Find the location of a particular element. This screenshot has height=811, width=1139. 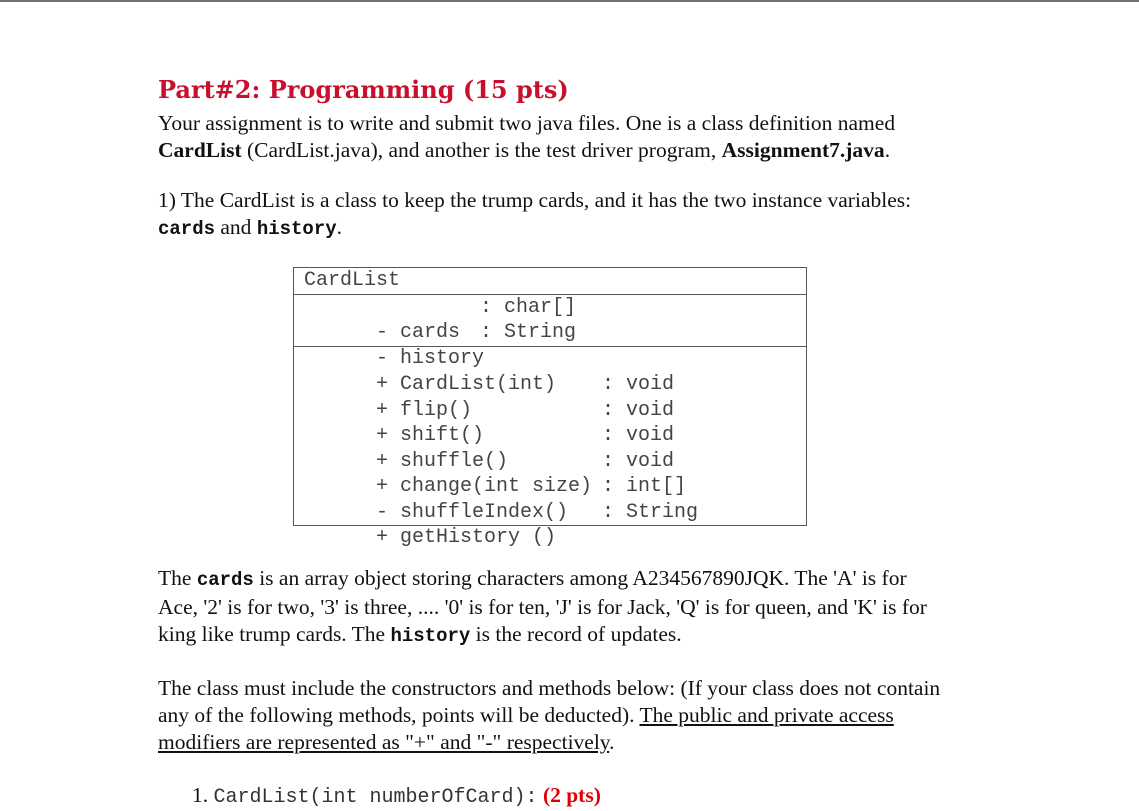

uml-method-row: + change(int size) : void is located at coordinates (555, 474).